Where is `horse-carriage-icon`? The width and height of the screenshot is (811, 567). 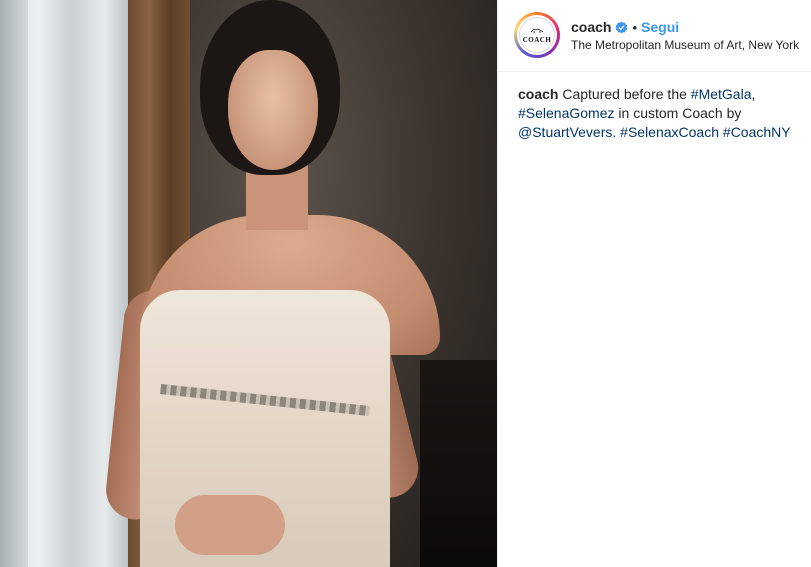
horse-carriage-icon is located at coordinates (537, 31).